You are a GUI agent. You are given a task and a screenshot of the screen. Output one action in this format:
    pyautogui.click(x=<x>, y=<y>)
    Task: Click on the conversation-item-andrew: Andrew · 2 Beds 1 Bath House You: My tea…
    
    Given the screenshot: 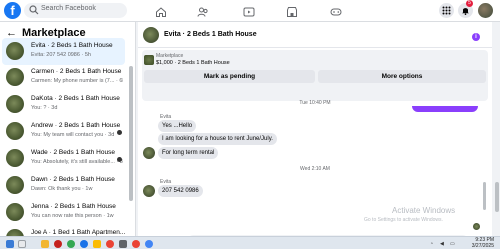 What is the action you would take?
    pyautogui.click(x=63, y=131)
    